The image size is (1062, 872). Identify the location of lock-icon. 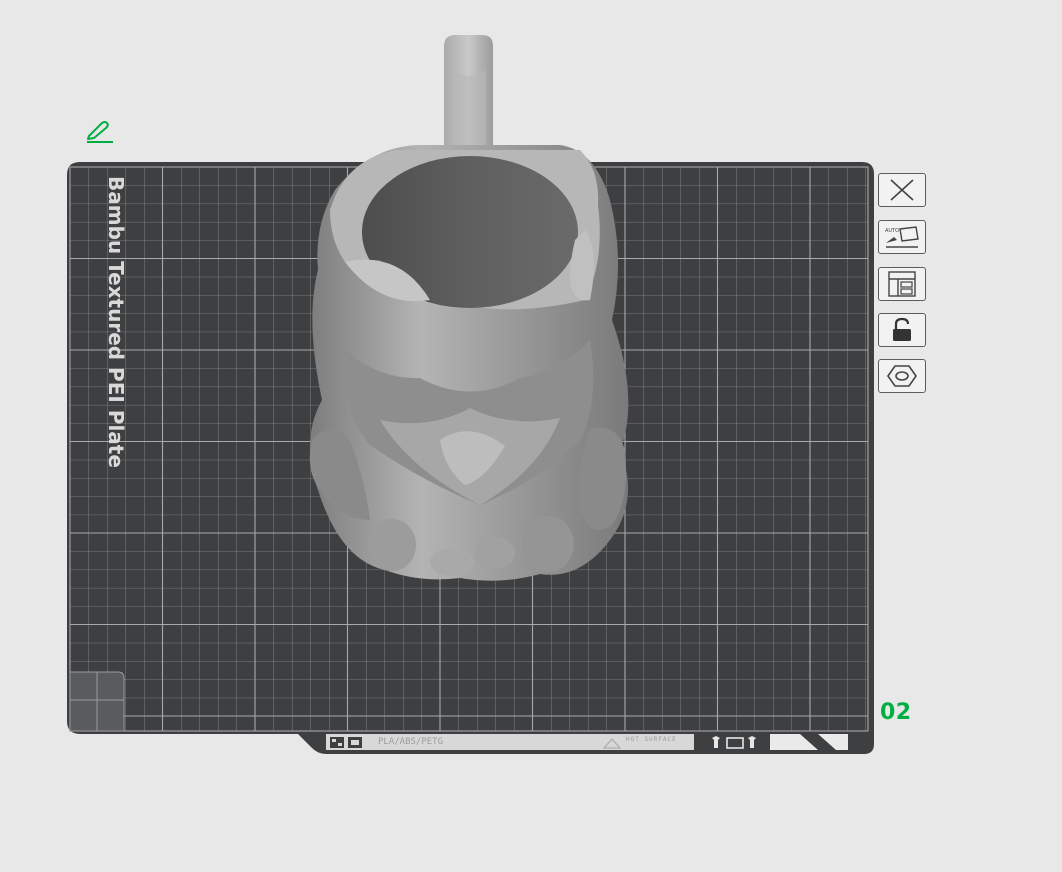
(902, 329).